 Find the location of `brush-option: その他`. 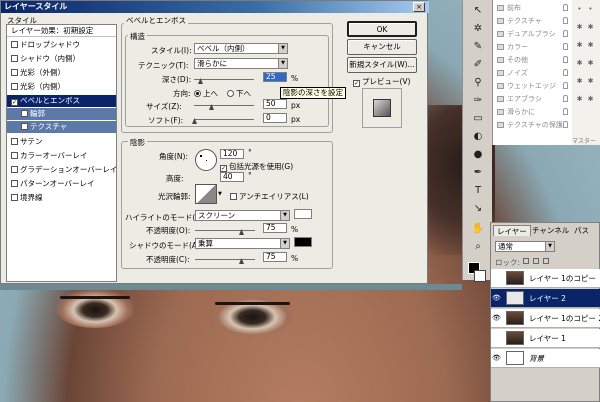

brush-option: その他 is located at coordinates (533, 60).